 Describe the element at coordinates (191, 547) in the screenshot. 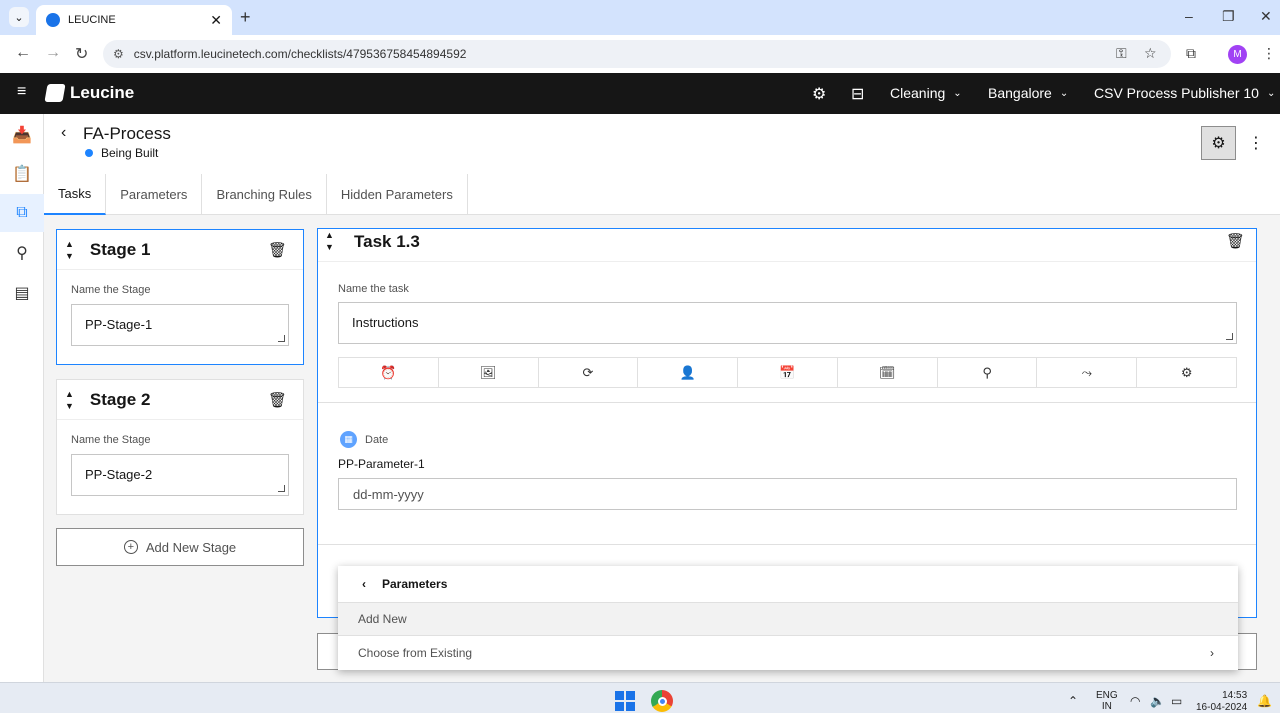

I see `add-stage-label: Add New Stage` at that location.